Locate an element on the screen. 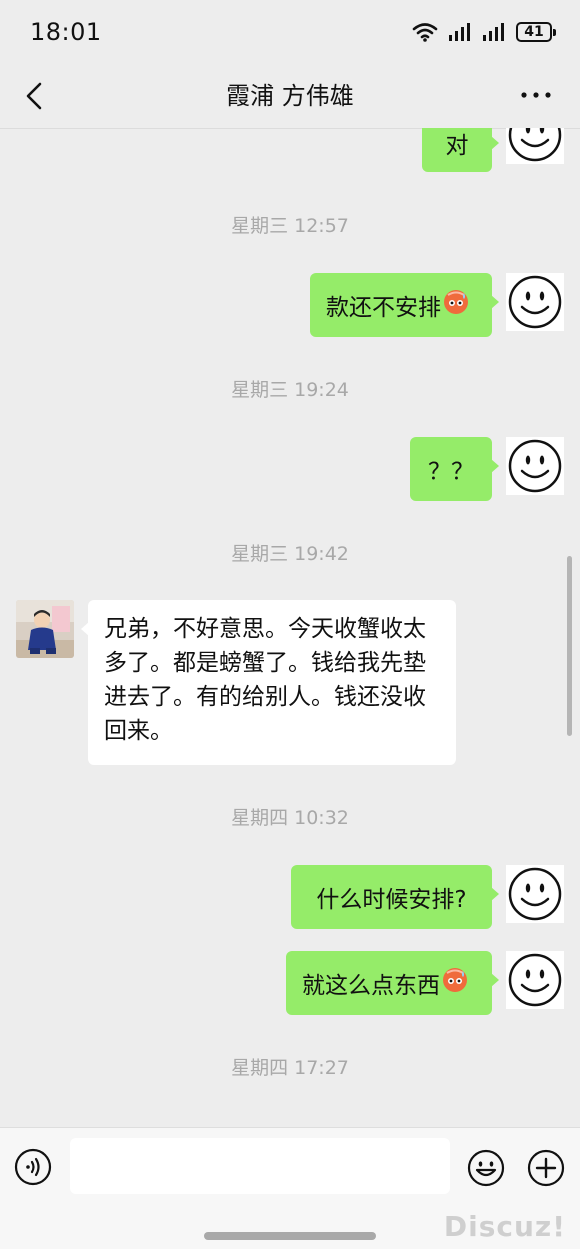  home-indicator is located at coordinates (290, 1236).